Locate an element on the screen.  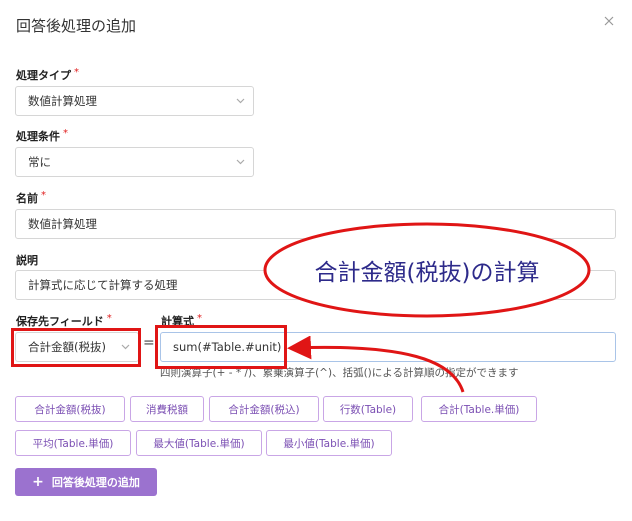
type-select: 数値計算処理 is located at coordinates (134, 101).